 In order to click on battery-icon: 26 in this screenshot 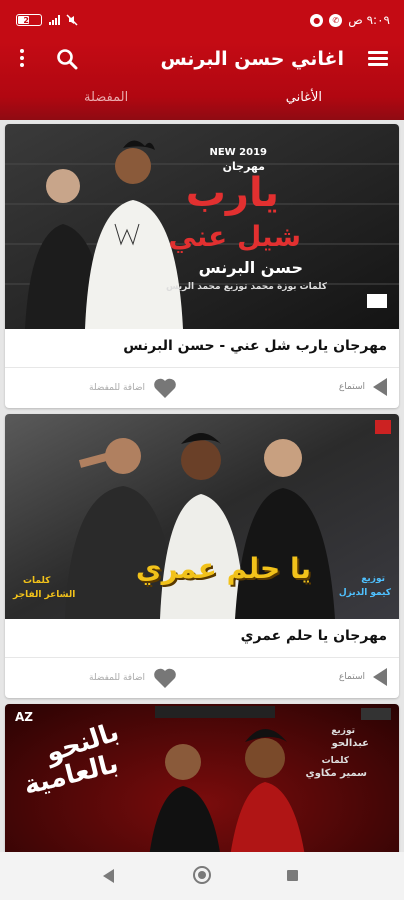, I will do `click(29, 20)`.